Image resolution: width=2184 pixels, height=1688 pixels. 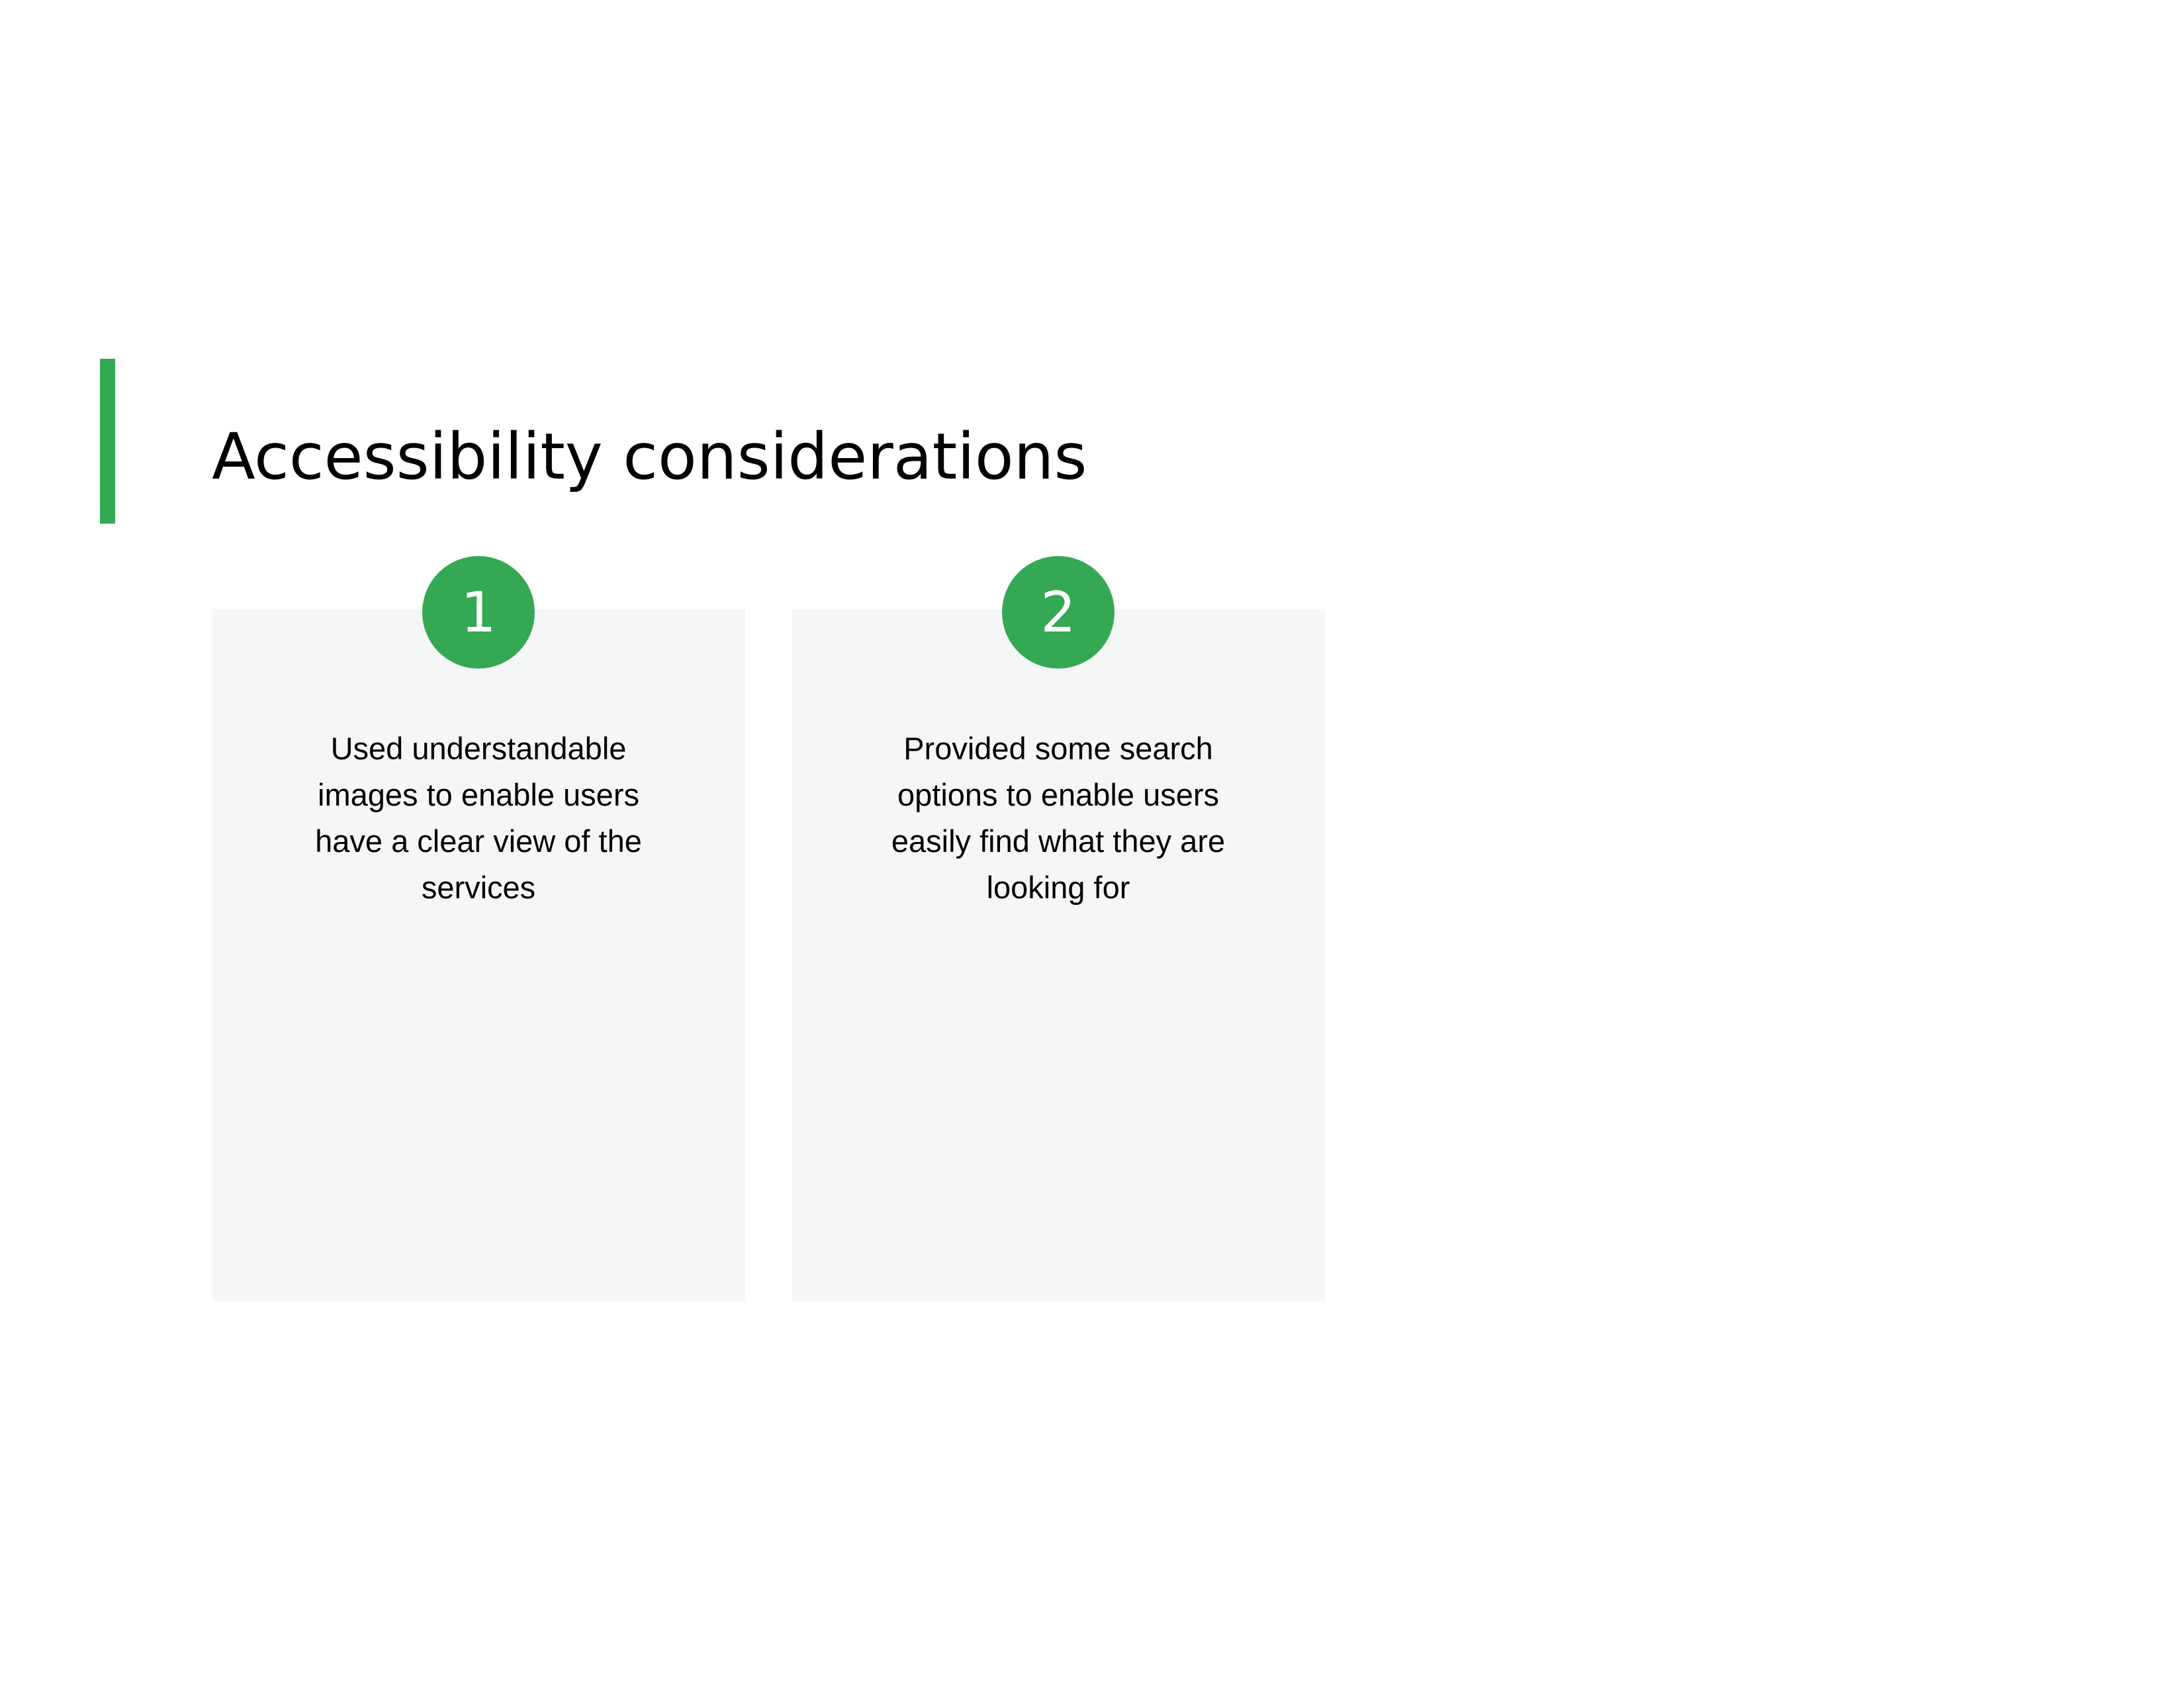 What do you see at coordinates (108, 441) in the screenshot?
I see `title-accent-bar` at bounding box center [108, 441].